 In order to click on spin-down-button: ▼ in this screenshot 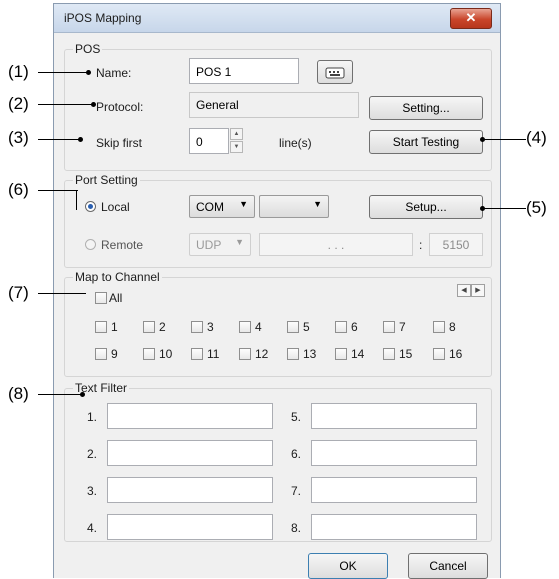, I will do `click(236, 147)`.